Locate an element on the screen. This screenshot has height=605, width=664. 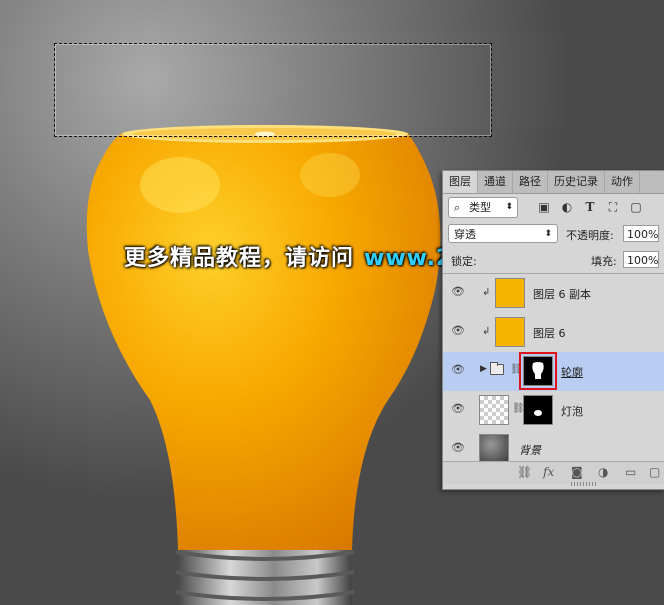
new-layer-icon: ▢ is located at coordinates (654, 472).